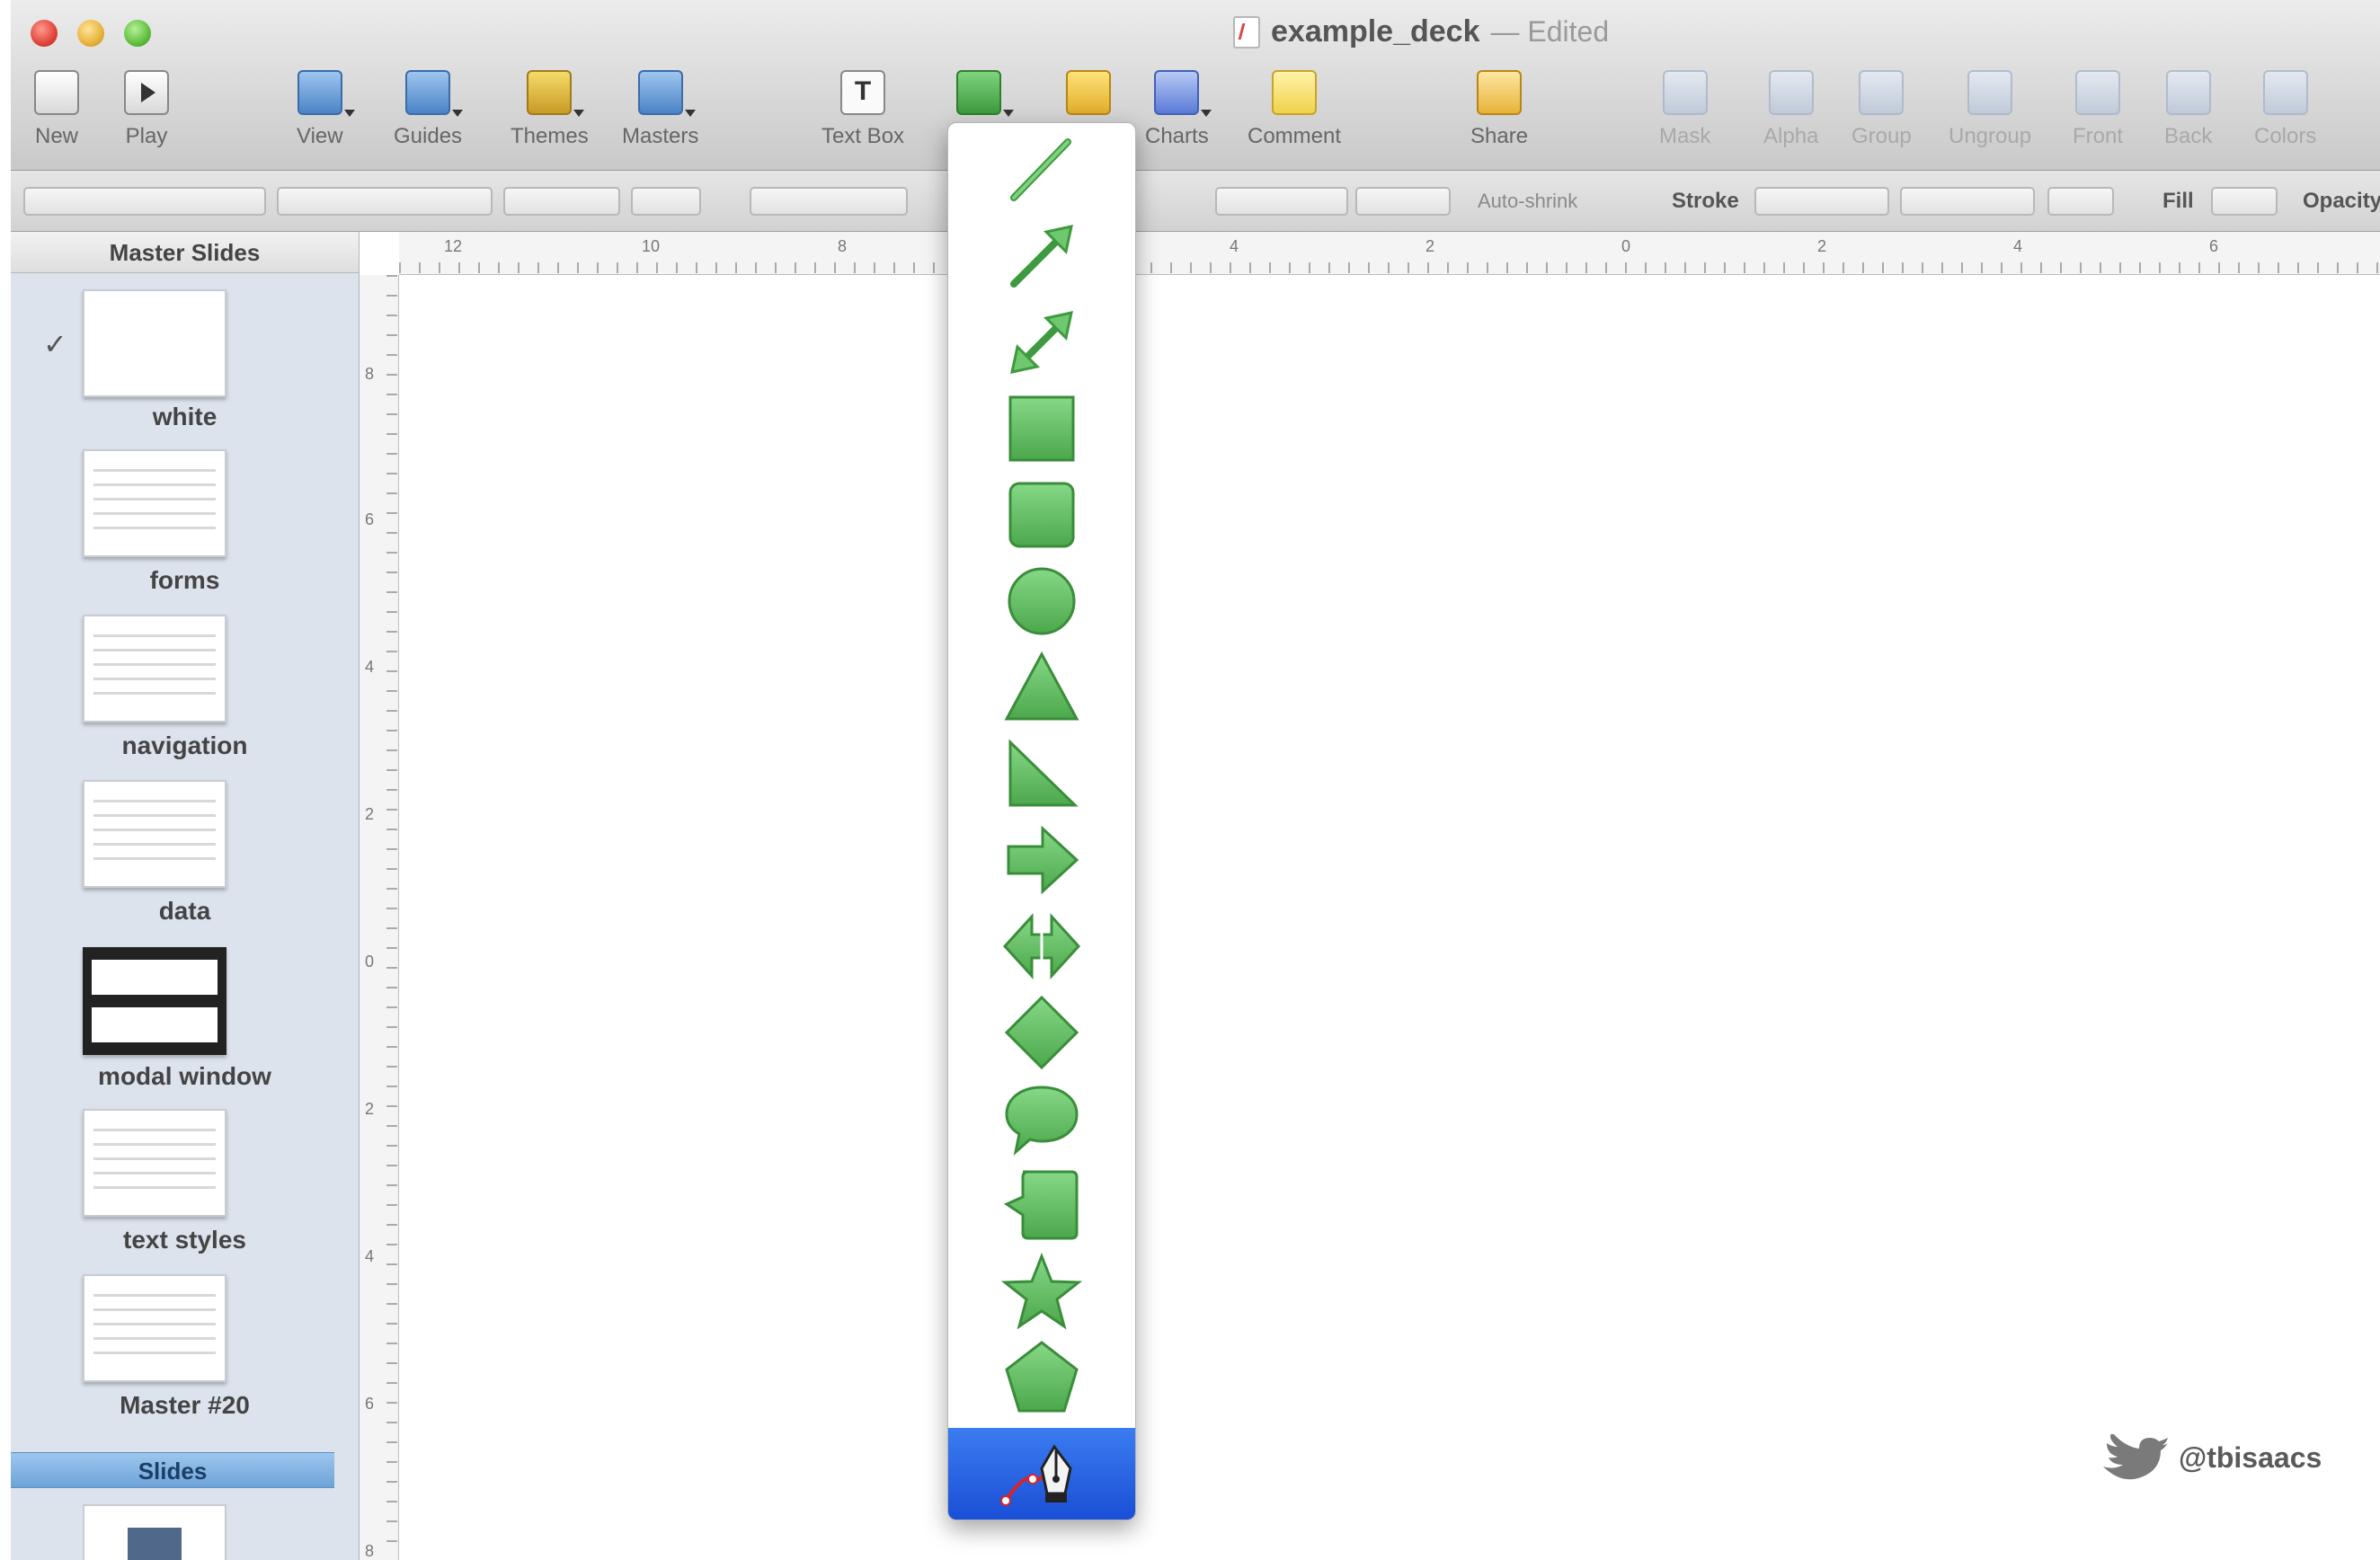 The width and height of the screenshot is (2380, 1560). I want to click on toolbar-colors-button: Colors, so click(2285, 110).